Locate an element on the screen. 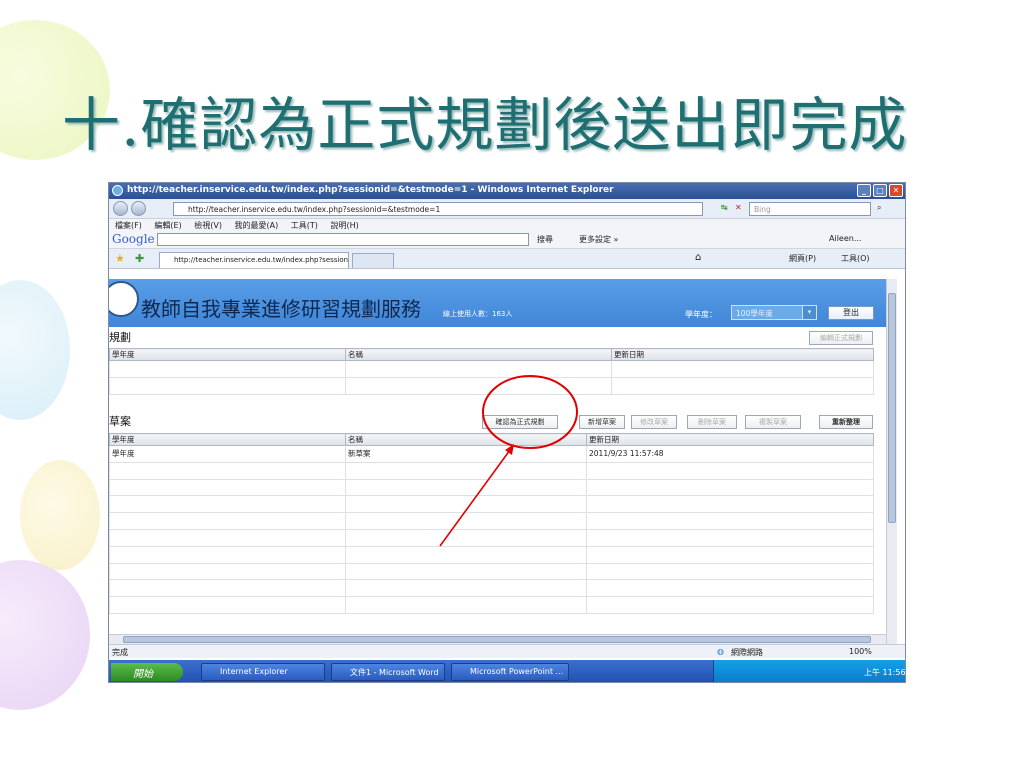  pointer-arrow is located at coordinates (475, 498).